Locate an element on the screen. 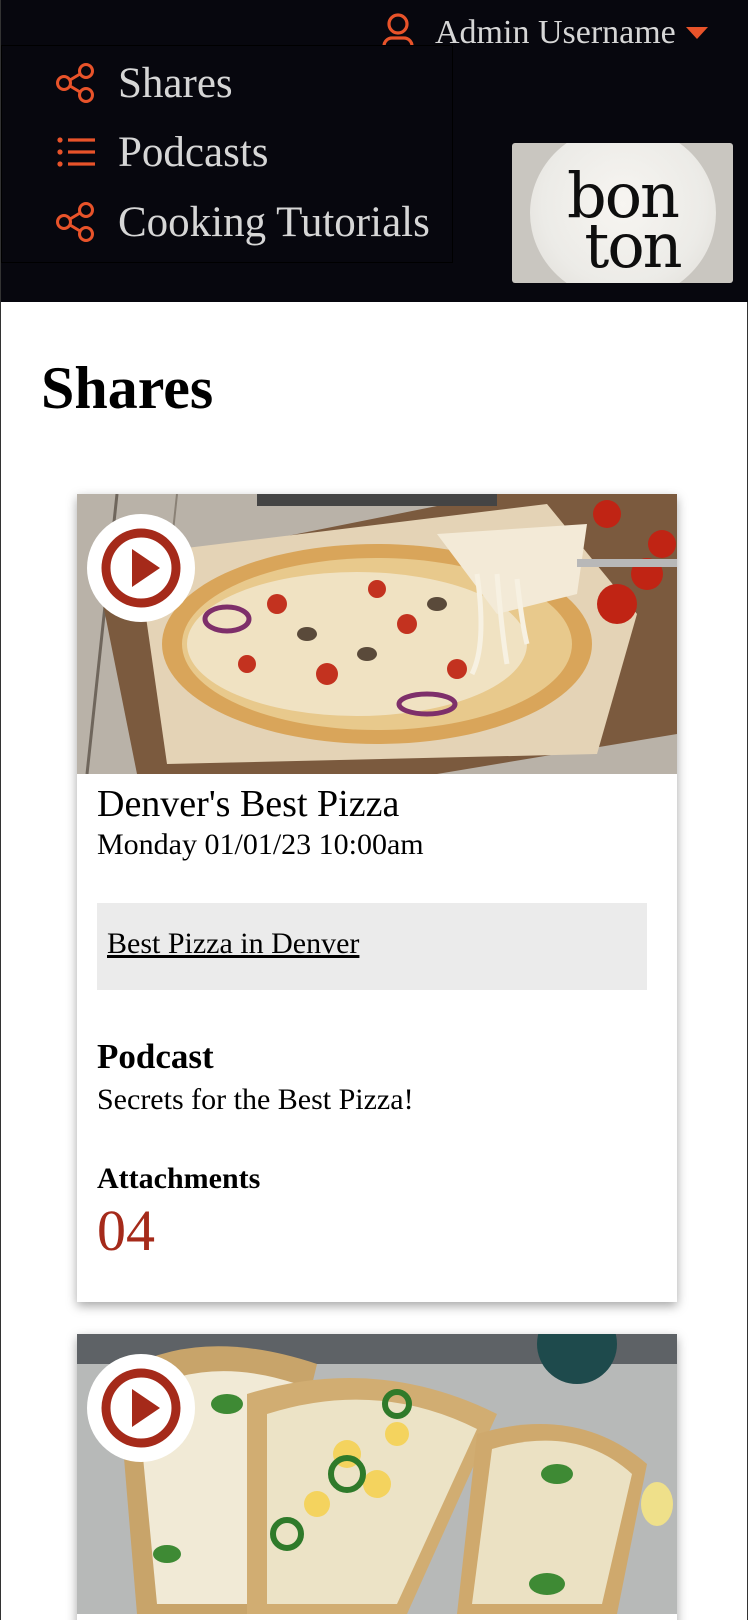 This screenshot has height=1620, width=748. tacos-photo is located at coordinates (377, 1474).